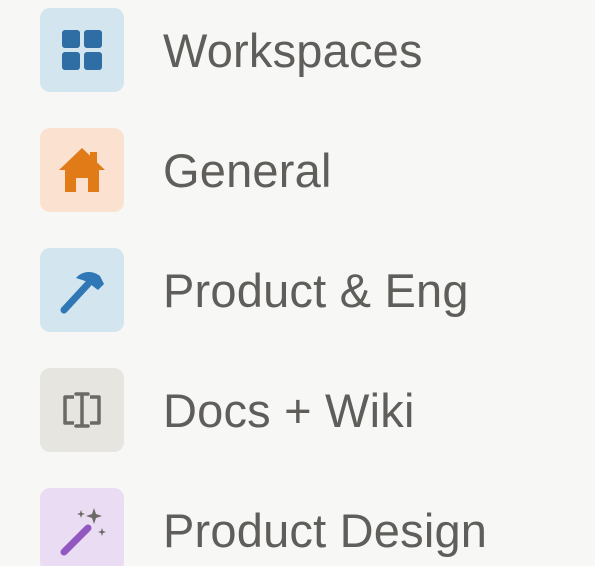 The image size is (595, 566). What do you see at coordinates (82, 530) in the screenshot?
I see `magic-wand-icon` at bounding box center [82, 530].